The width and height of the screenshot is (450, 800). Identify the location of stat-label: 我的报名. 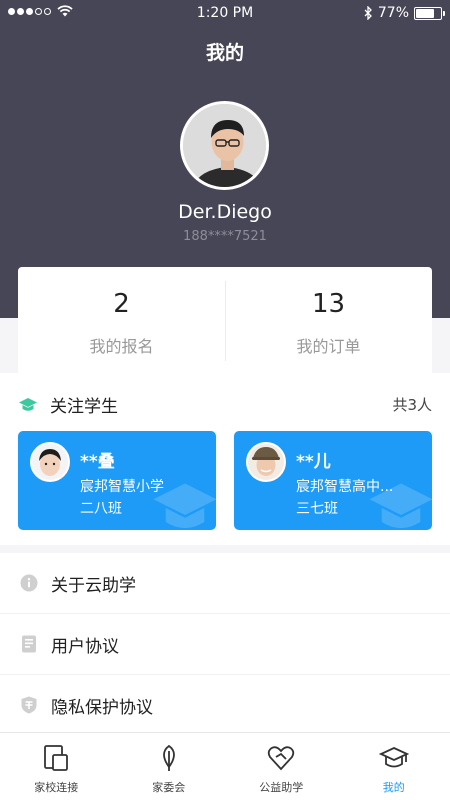
(121, 346).